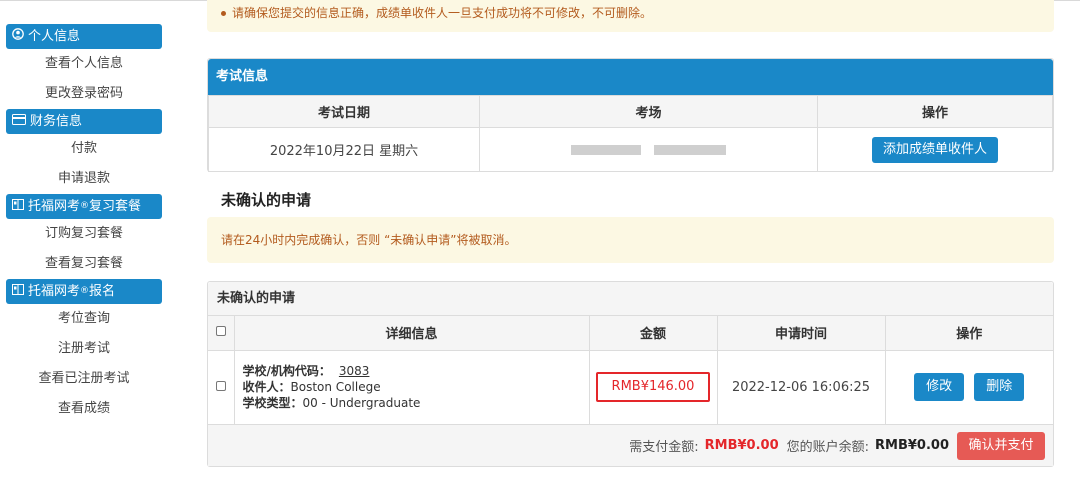 This screenshot has height=484, width=1080. What do you see at coordinates (84, 264) in the screenshot?
I see `sidebar-item-view-package: 查看复习套餐` at bounding box center [84, 264].